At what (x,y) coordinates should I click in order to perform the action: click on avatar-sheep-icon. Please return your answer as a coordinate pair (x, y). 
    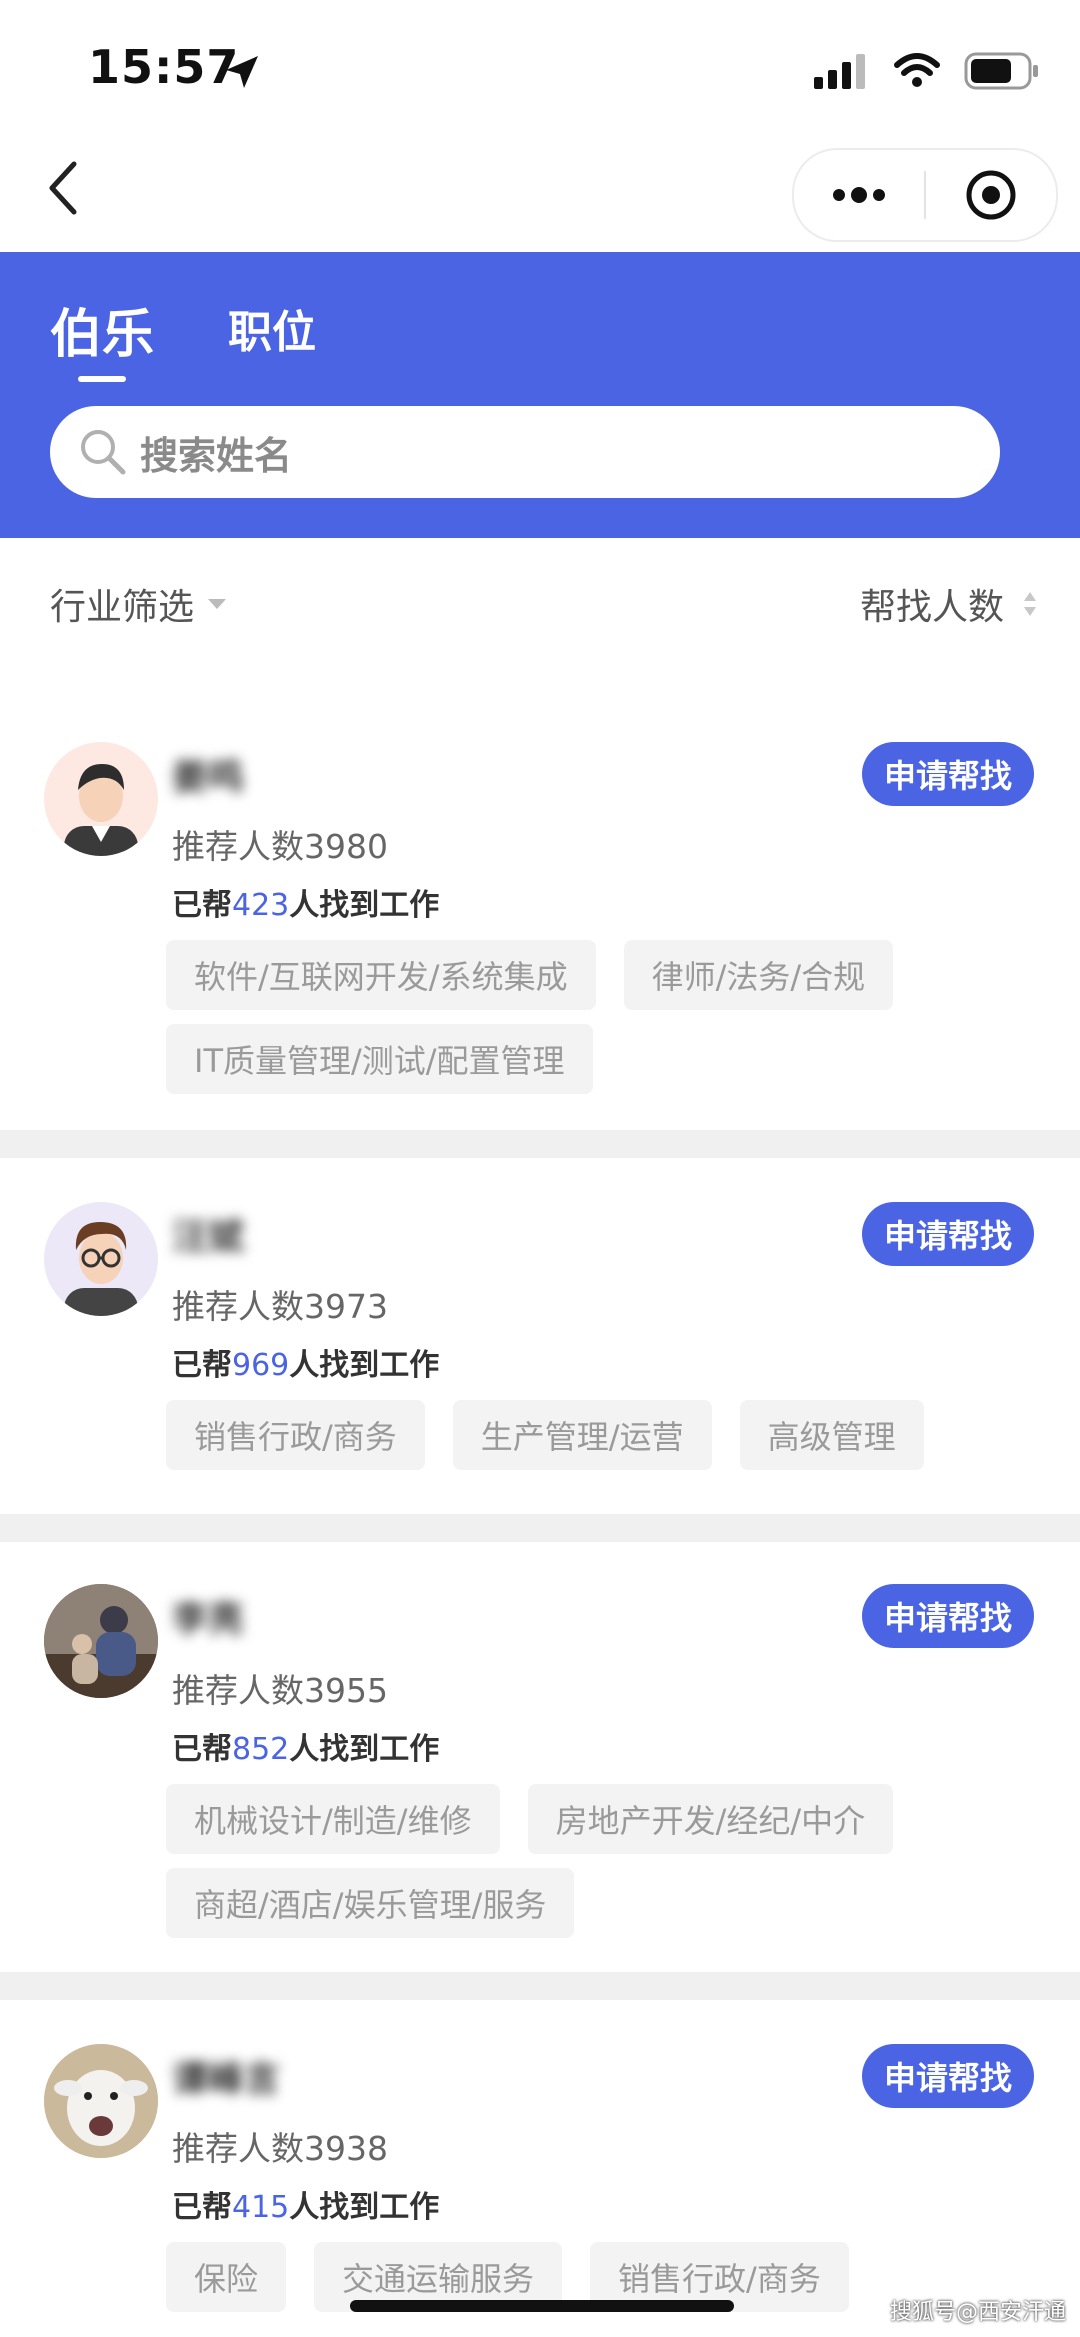
    Looking at the image, I should click on (101, 2101).